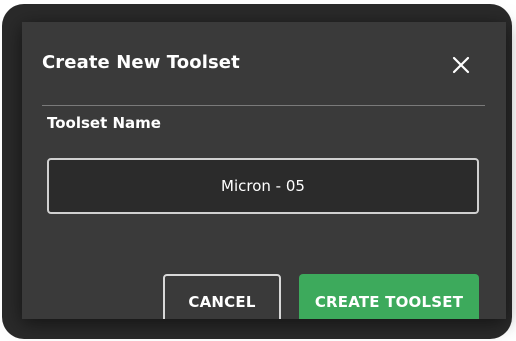 The image size is (516, 341). I want to click on cancel-button: CANCEL, so click(222, 296).